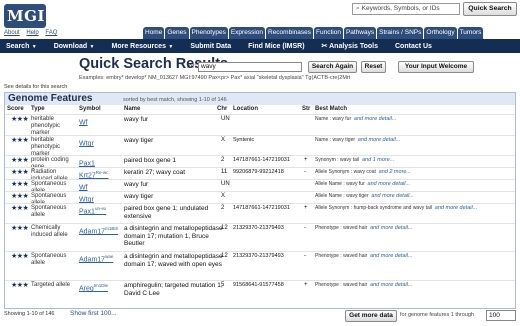  I want to click on faq-link: FAQ, so click(51, 33).